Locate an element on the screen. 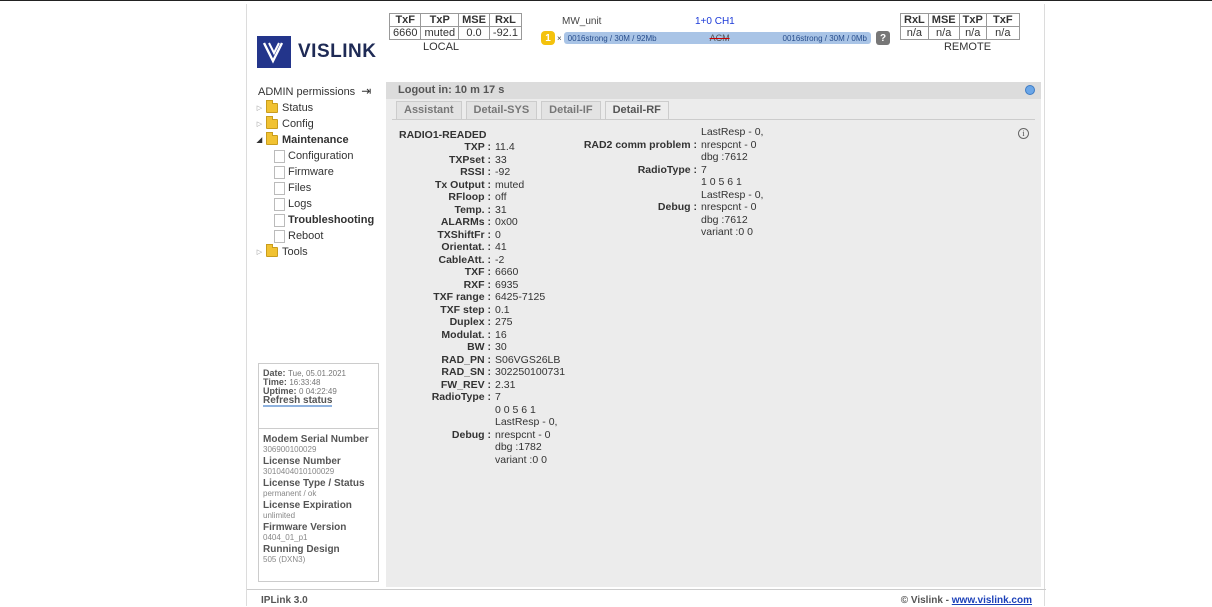 This screenshot has width=1212, height=607. copyright: © Vislink - www.vislink.com is located at coordinates (966, 600).